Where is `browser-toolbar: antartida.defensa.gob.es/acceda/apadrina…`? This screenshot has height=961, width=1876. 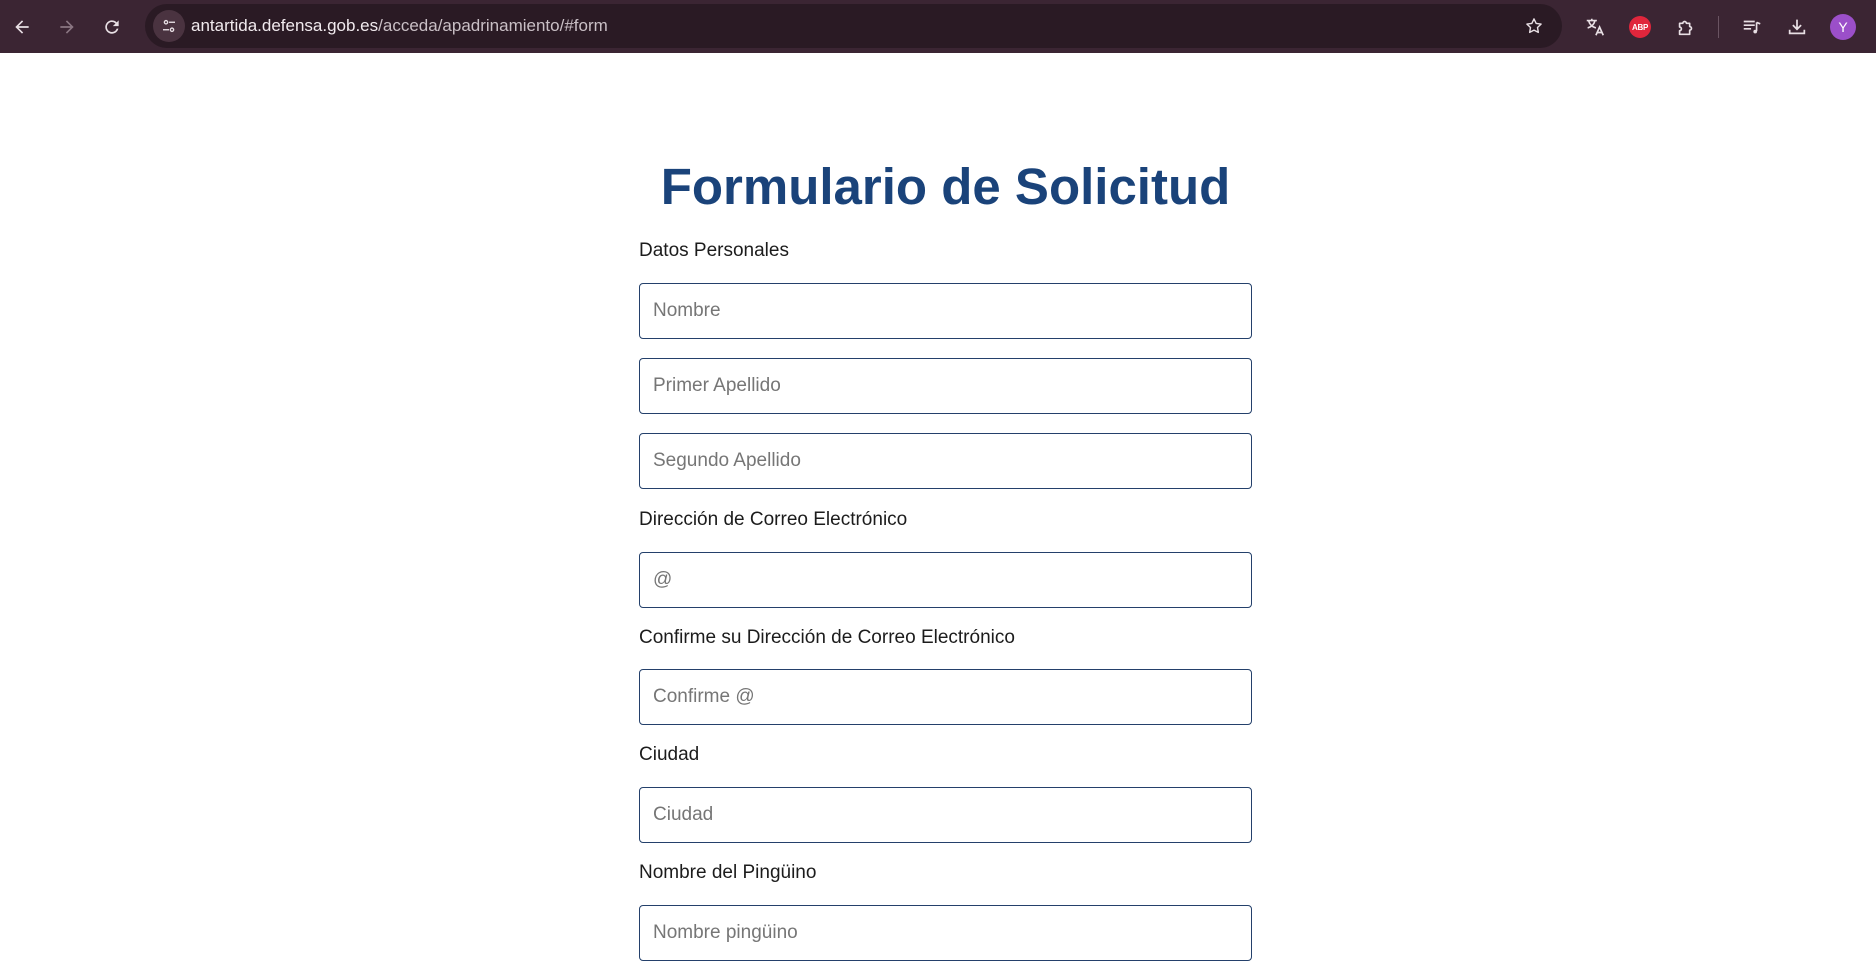
browser-toolbar: antartida.defensa.gob.es/acceda/apadrina… is located at coordinates (938, 26).